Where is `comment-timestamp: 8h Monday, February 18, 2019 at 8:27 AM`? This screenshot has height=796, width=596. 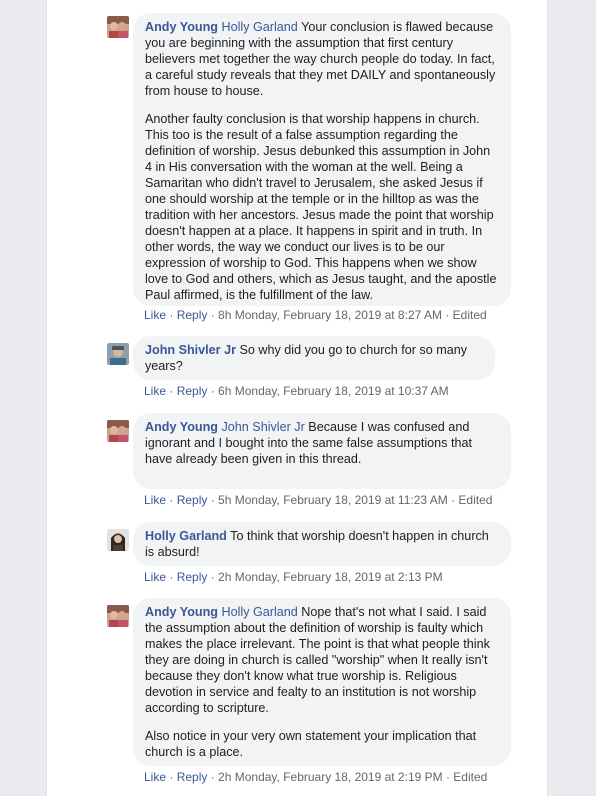 comment-timestamp: 8h Monday, February 18, 2019 at 8:27 AM is located at coordinates (330, 315).